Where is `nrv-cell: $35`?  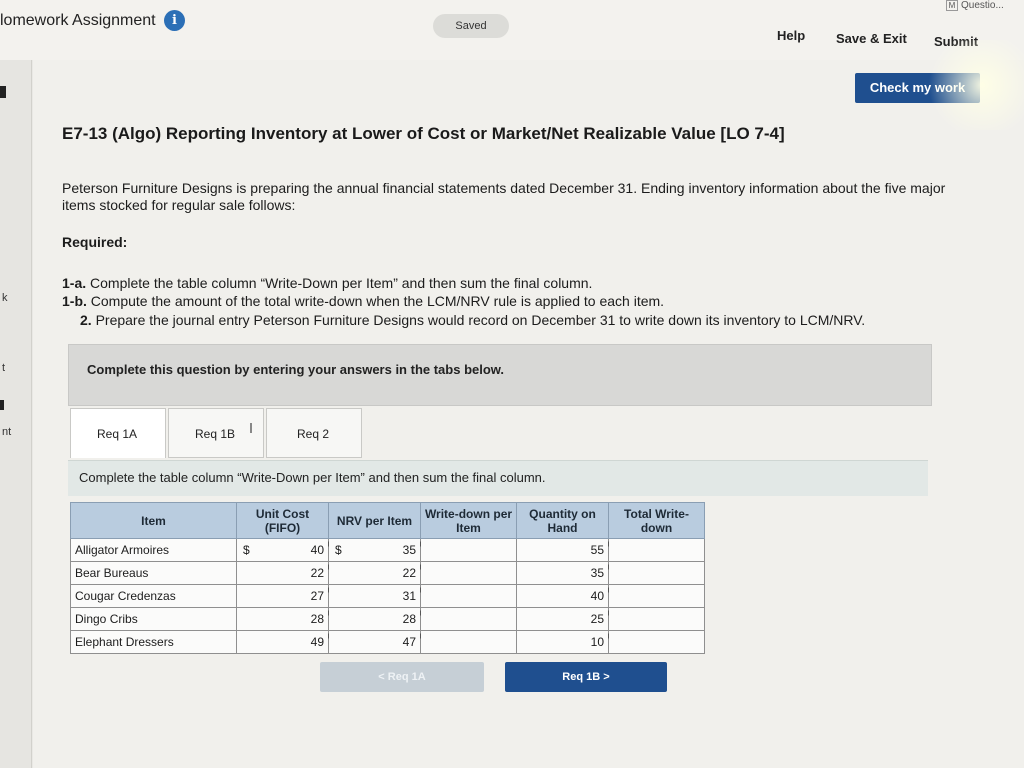 nrv-cell: $35 is located at coordinates (376, 550).